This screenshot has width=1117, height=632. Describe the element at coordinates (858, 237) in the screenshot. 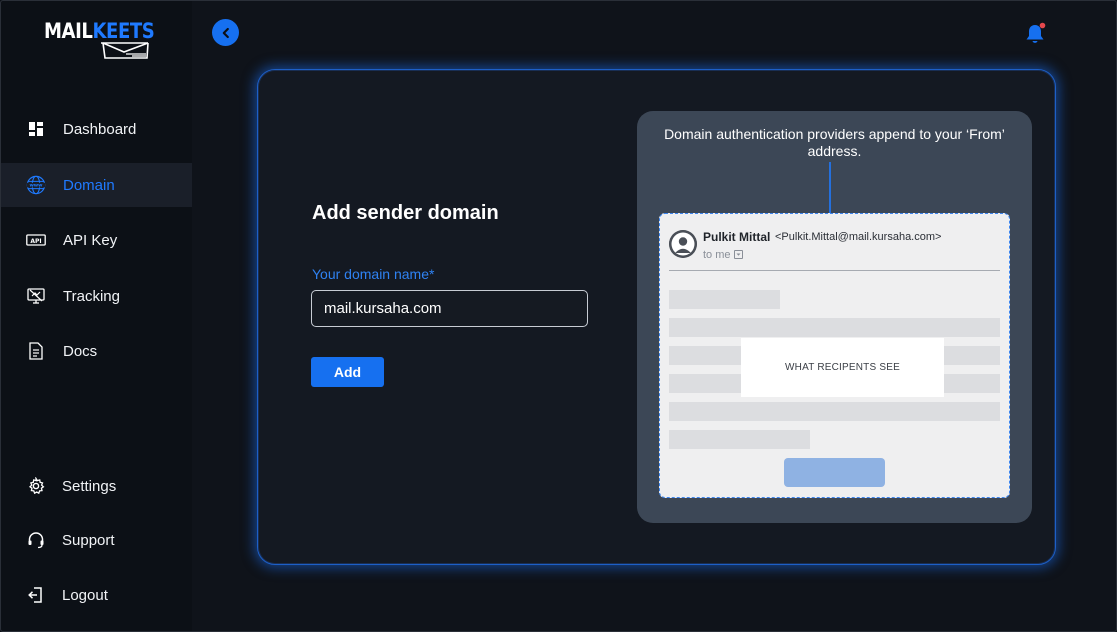

I see `sender-email: <Pulkit.Mittal@mail.kursaha.com>` at that location.